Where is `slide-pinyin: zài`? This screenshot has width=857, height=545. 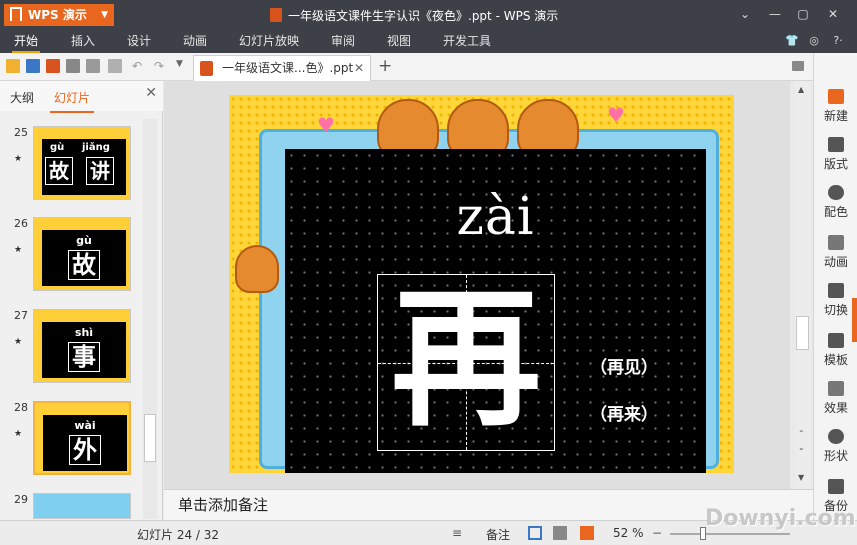
slide-pinyin: zài is located at coordinates (495, 217).